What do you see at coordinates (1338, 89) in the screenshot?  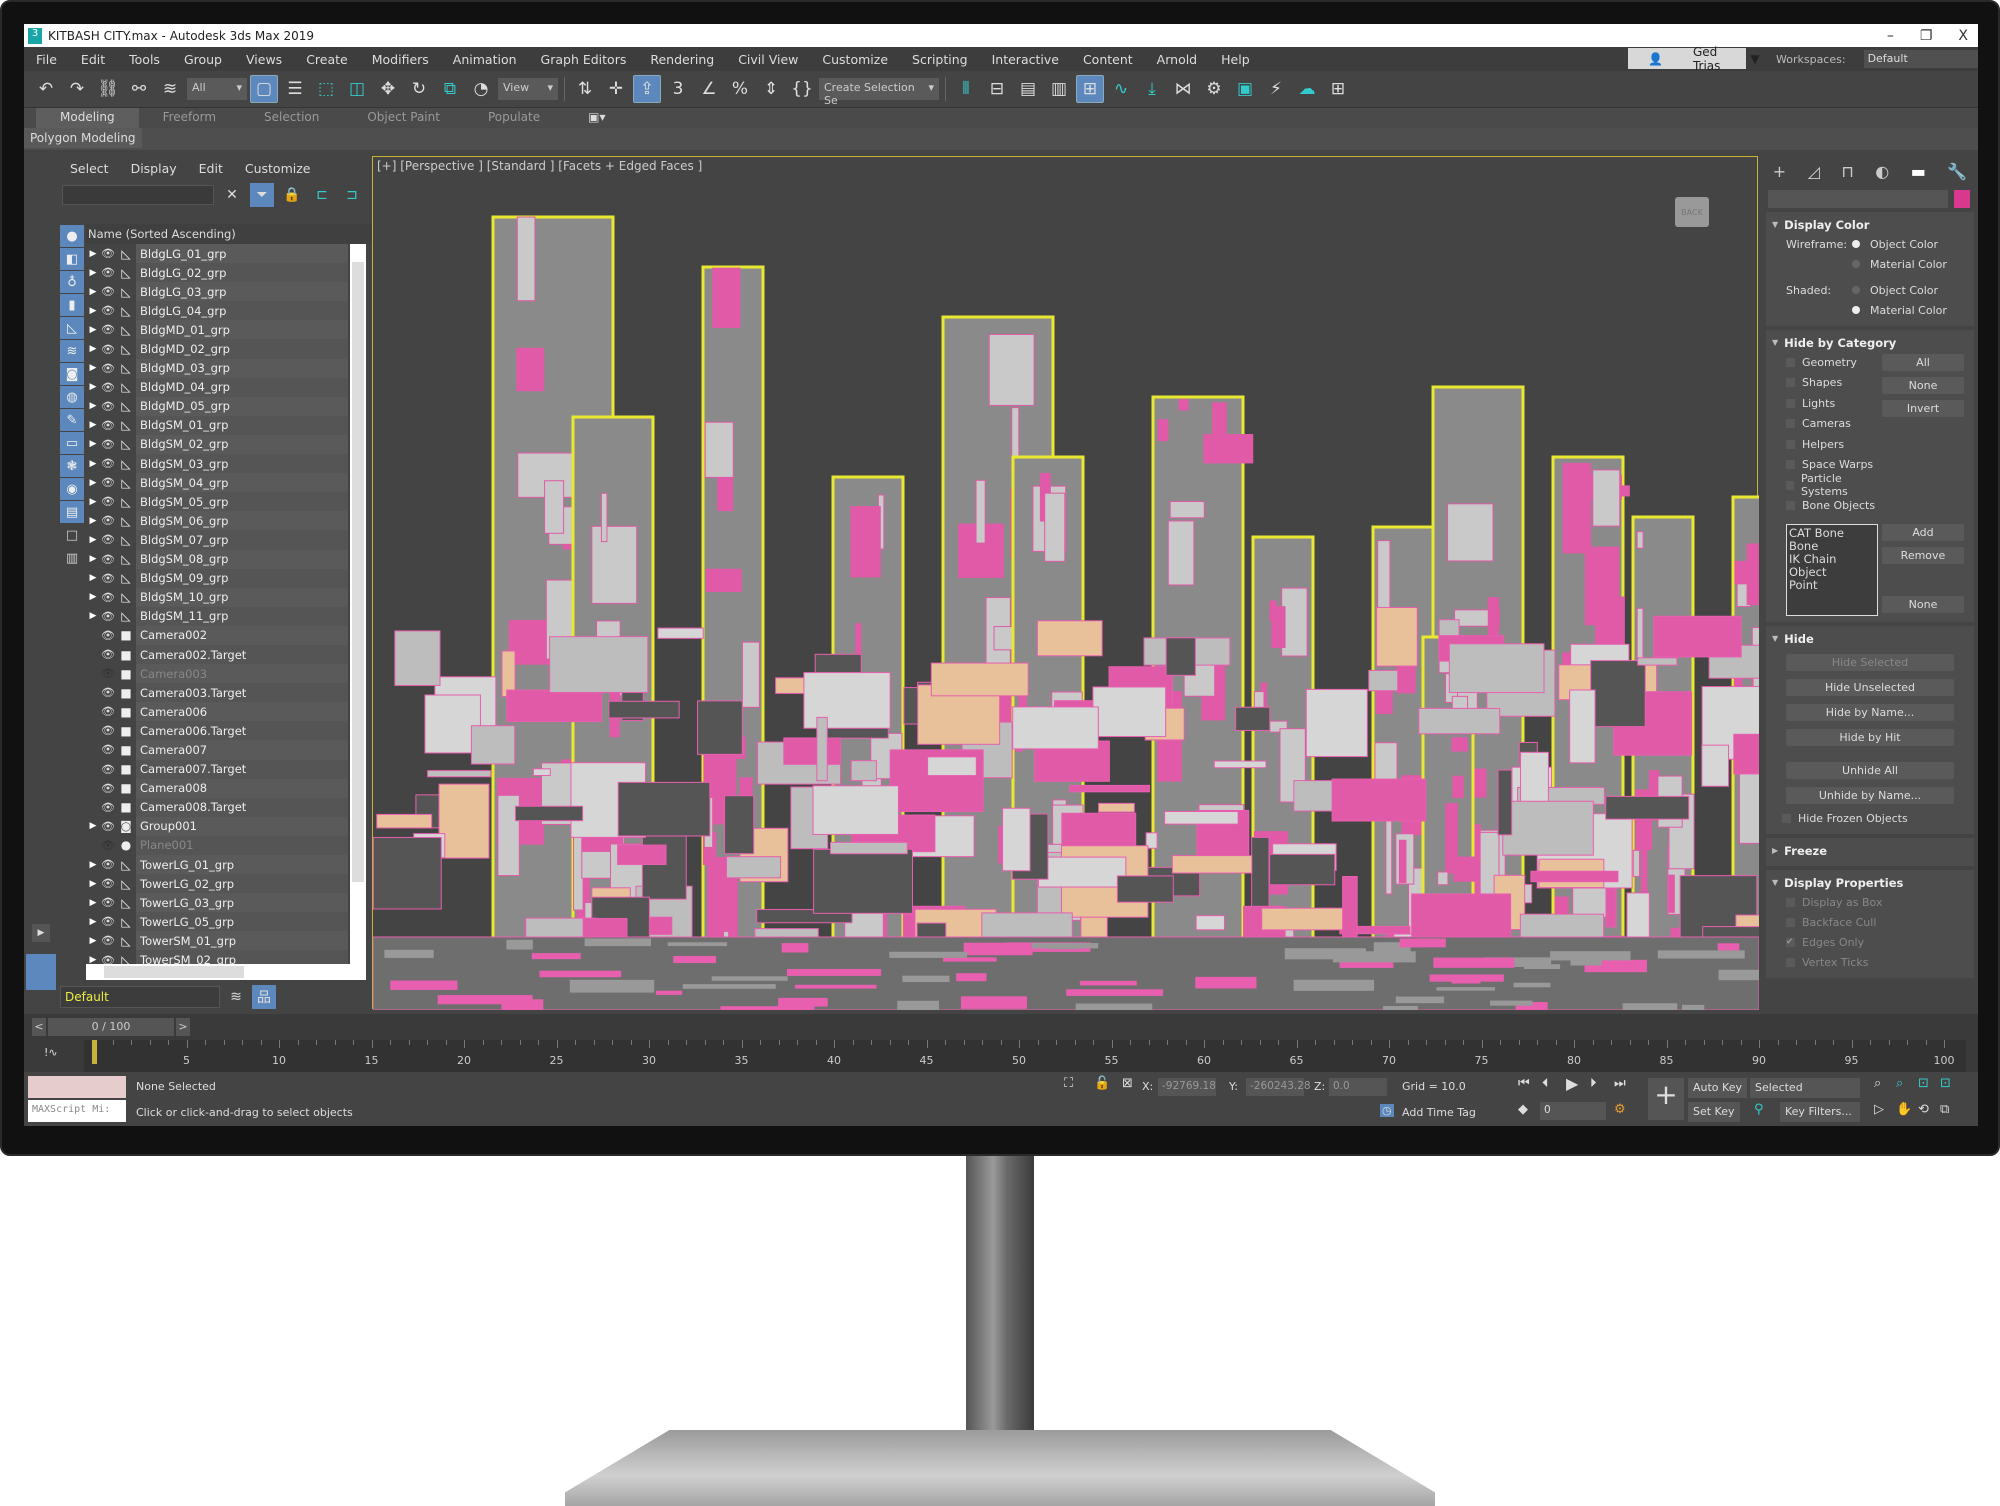 I see `render-gallery-icon: ⊞` at bounding box center [1338, 89].